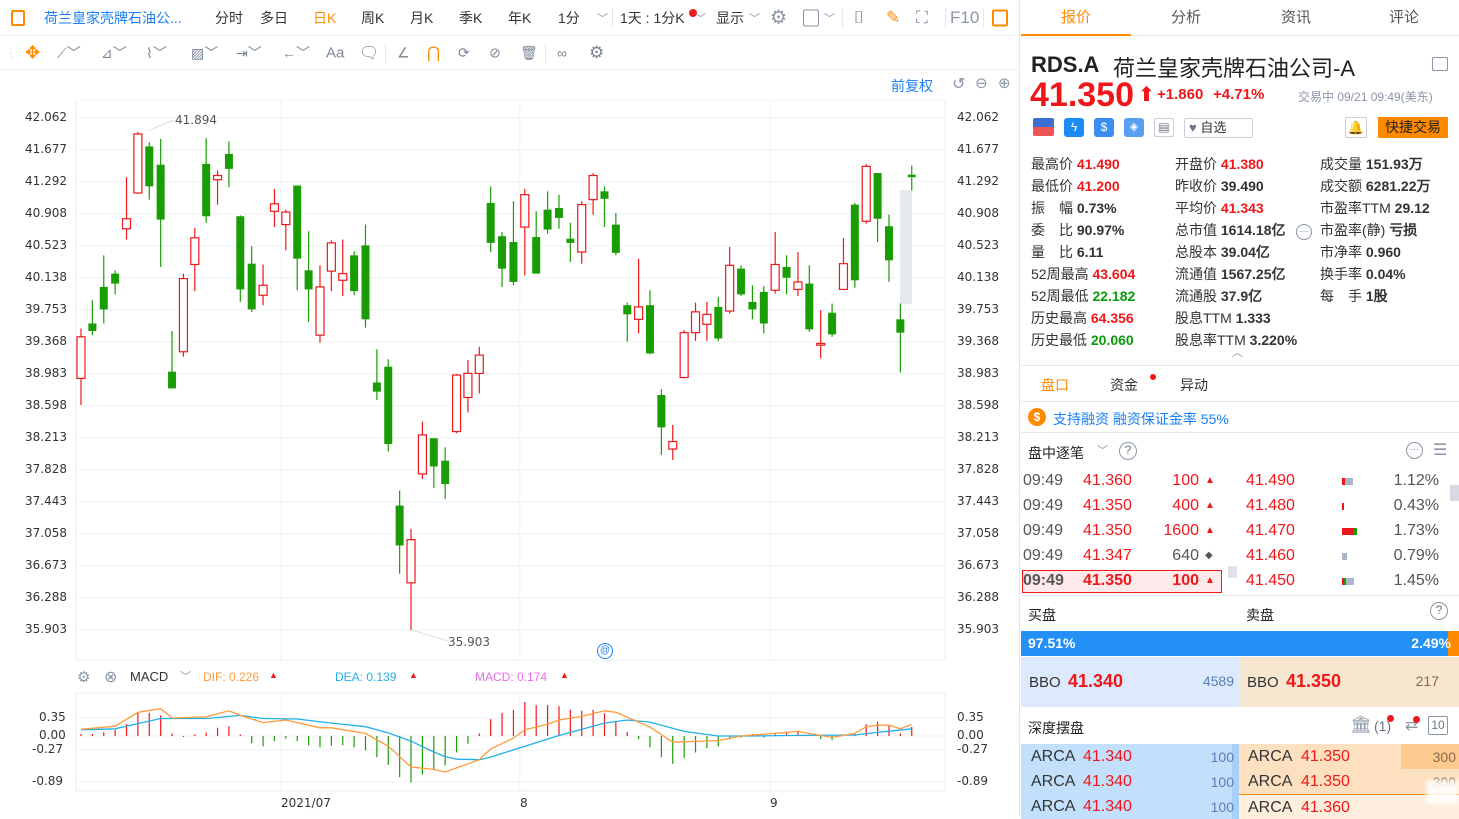 The width and height of the screenshot is (1459, 819). What do you see at coordinates (1296, 18) in the screenshot?
I see `tab-news: 资讯` at bounding box center [1296, 18].